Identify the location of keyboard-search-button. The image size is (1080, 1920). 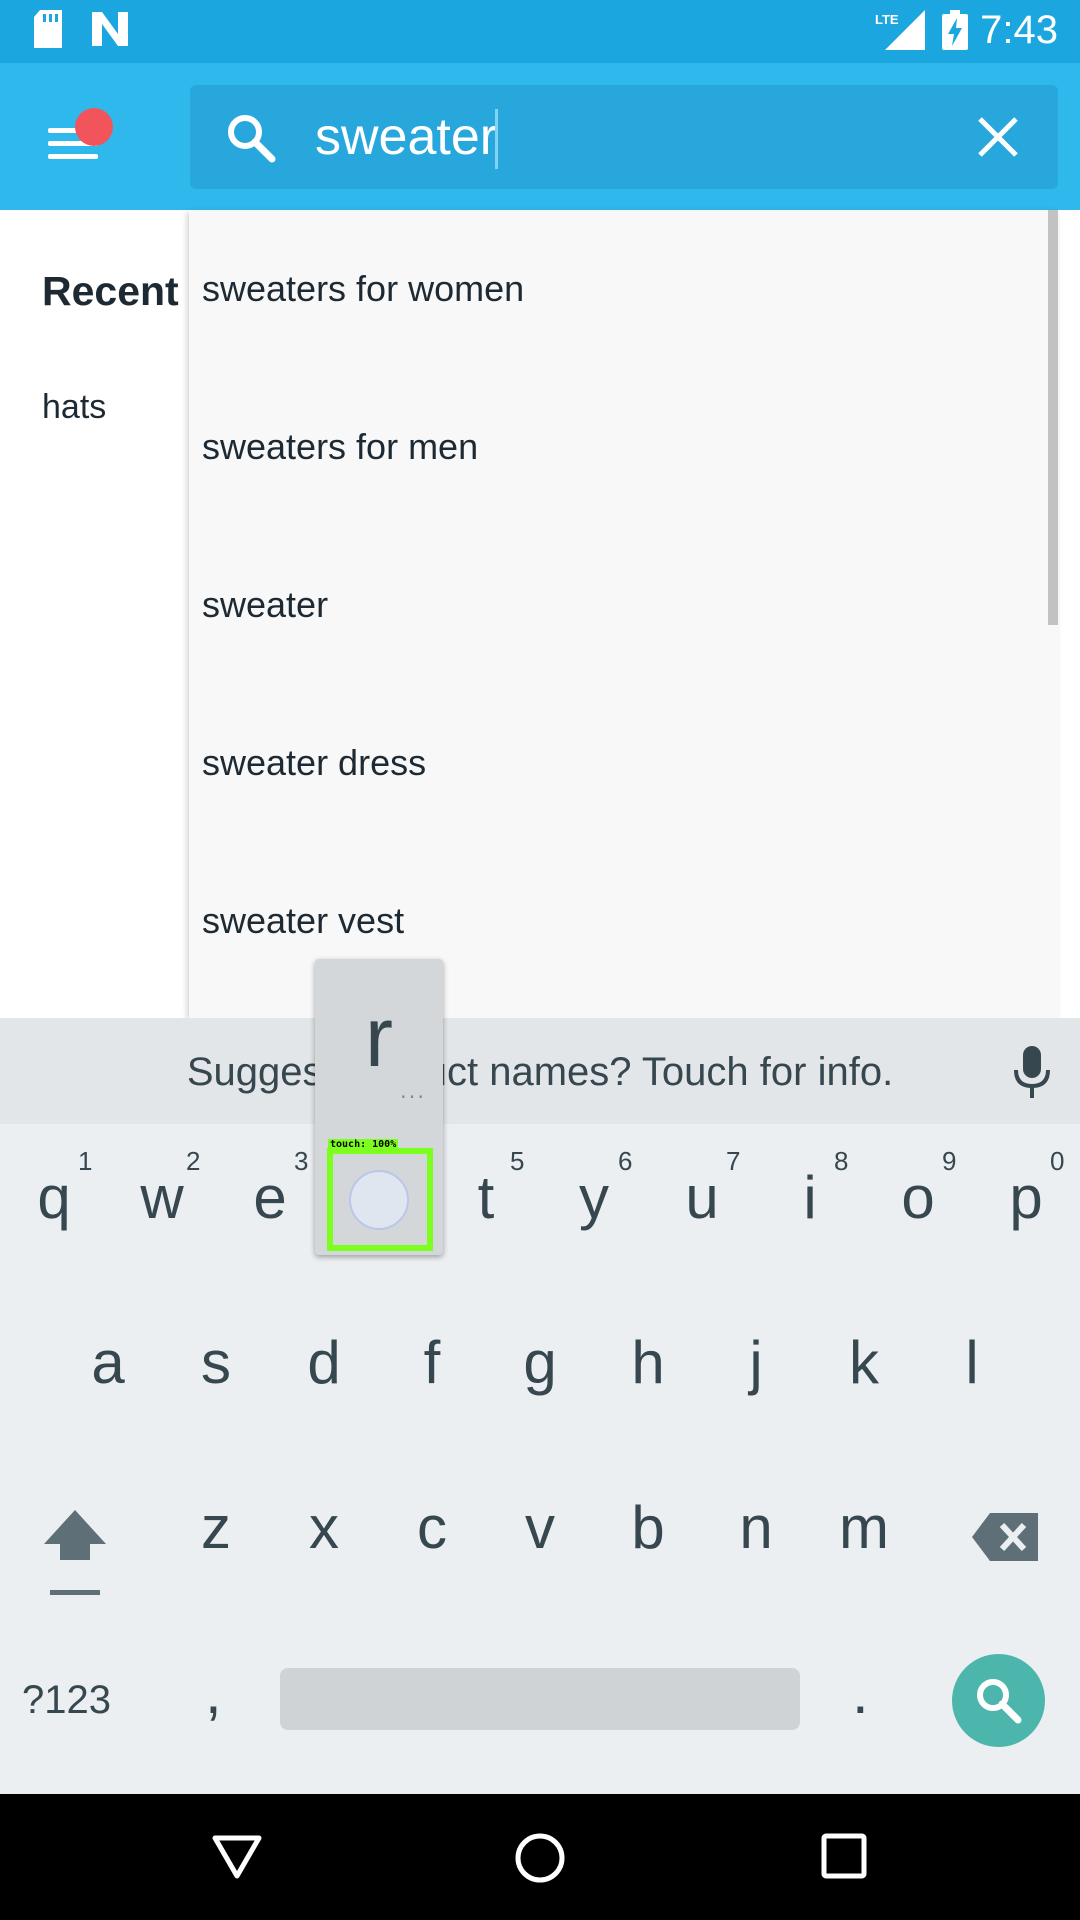
(998, 1700).